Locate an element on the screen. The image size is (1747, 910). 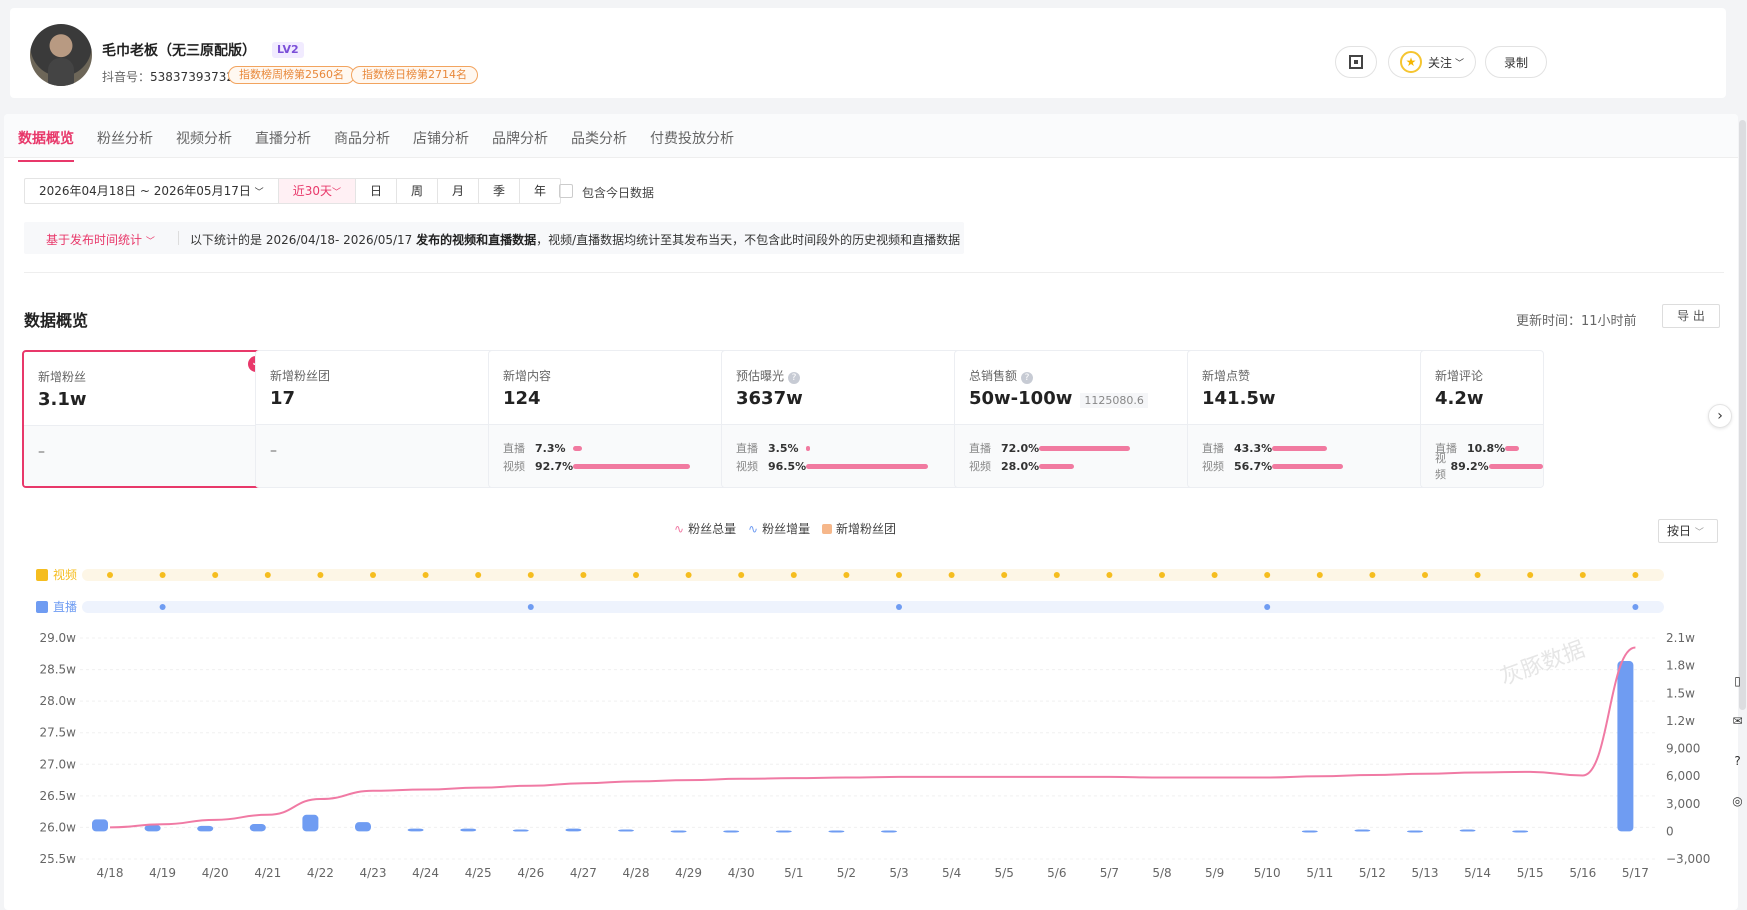
y-right-tick-label: 3,000 is located at coordinates (1683, 804).